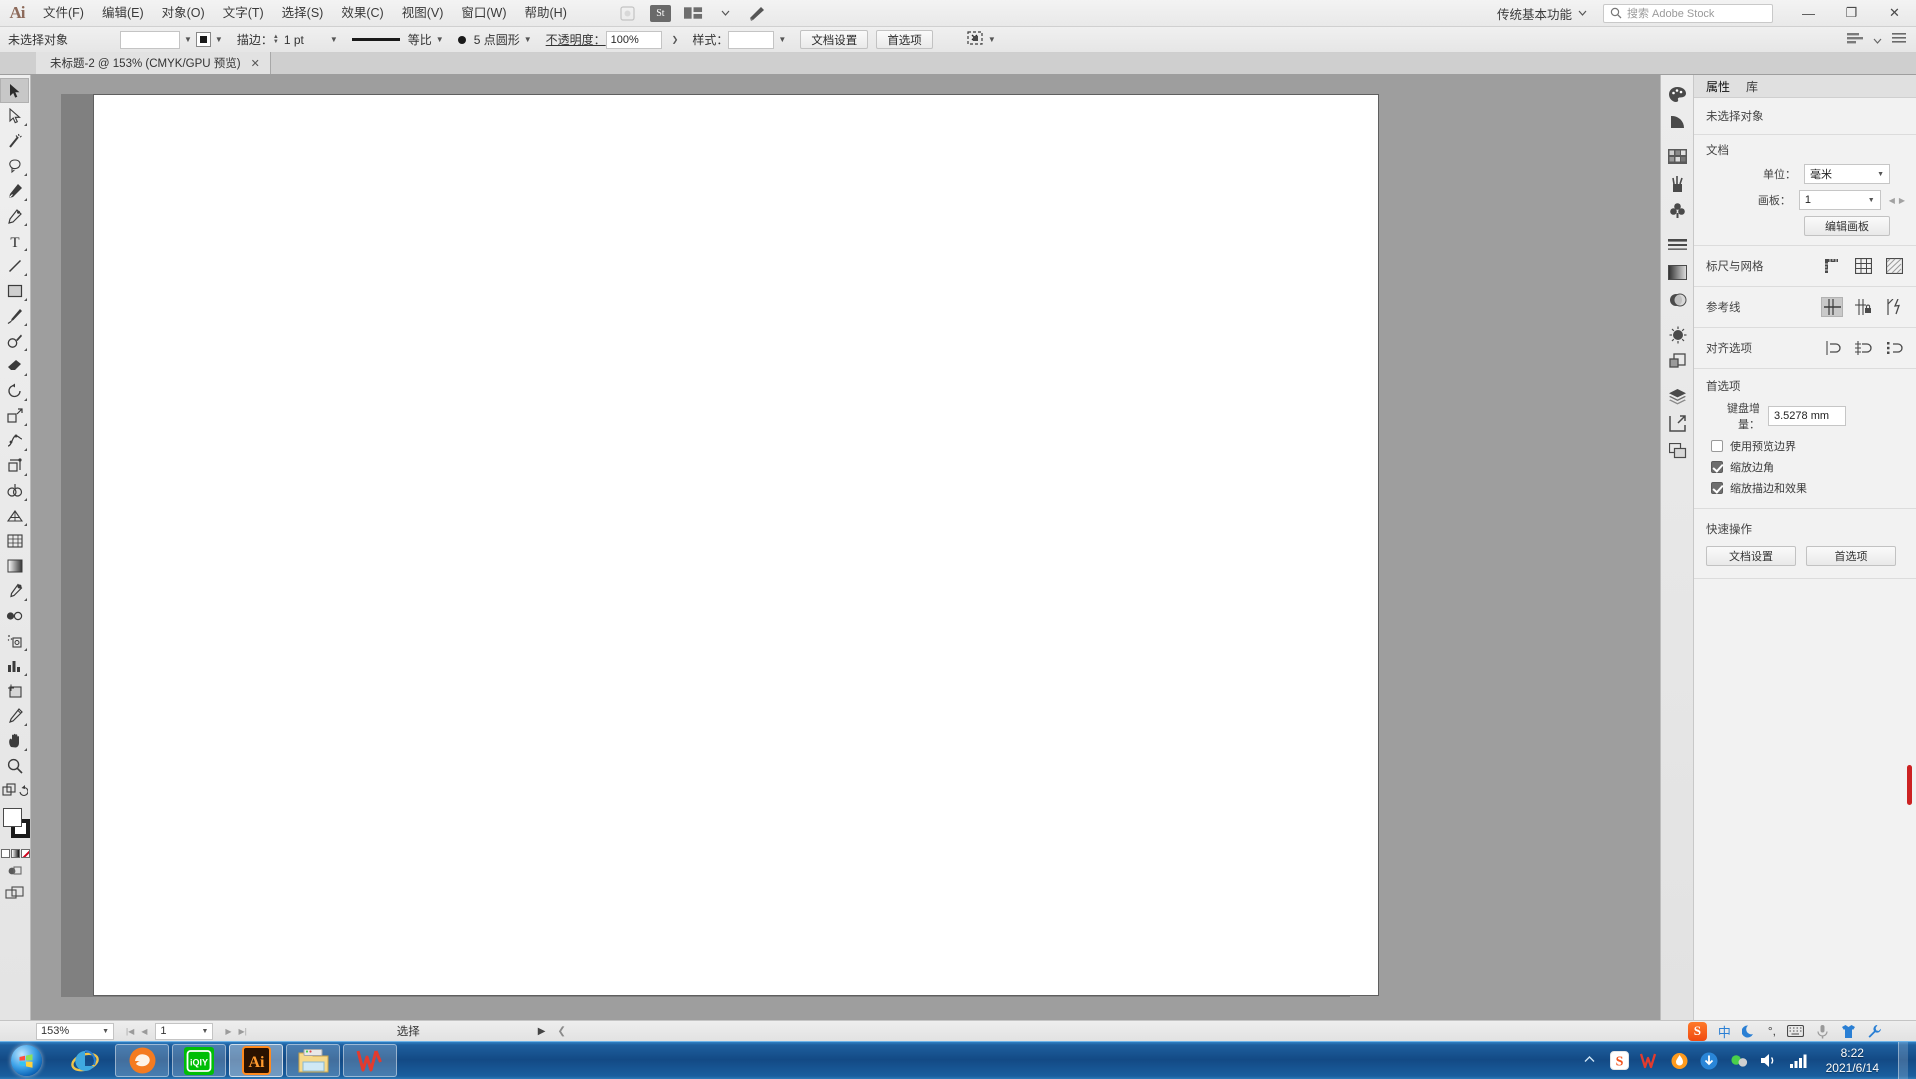 Image resolution: width=1916 pixels, height=1079 pixels. What do you see at coordinates (1717, 488) in the screenshot?
I see `scale-strokes-effects-box` at bounding box center [1717, 488].